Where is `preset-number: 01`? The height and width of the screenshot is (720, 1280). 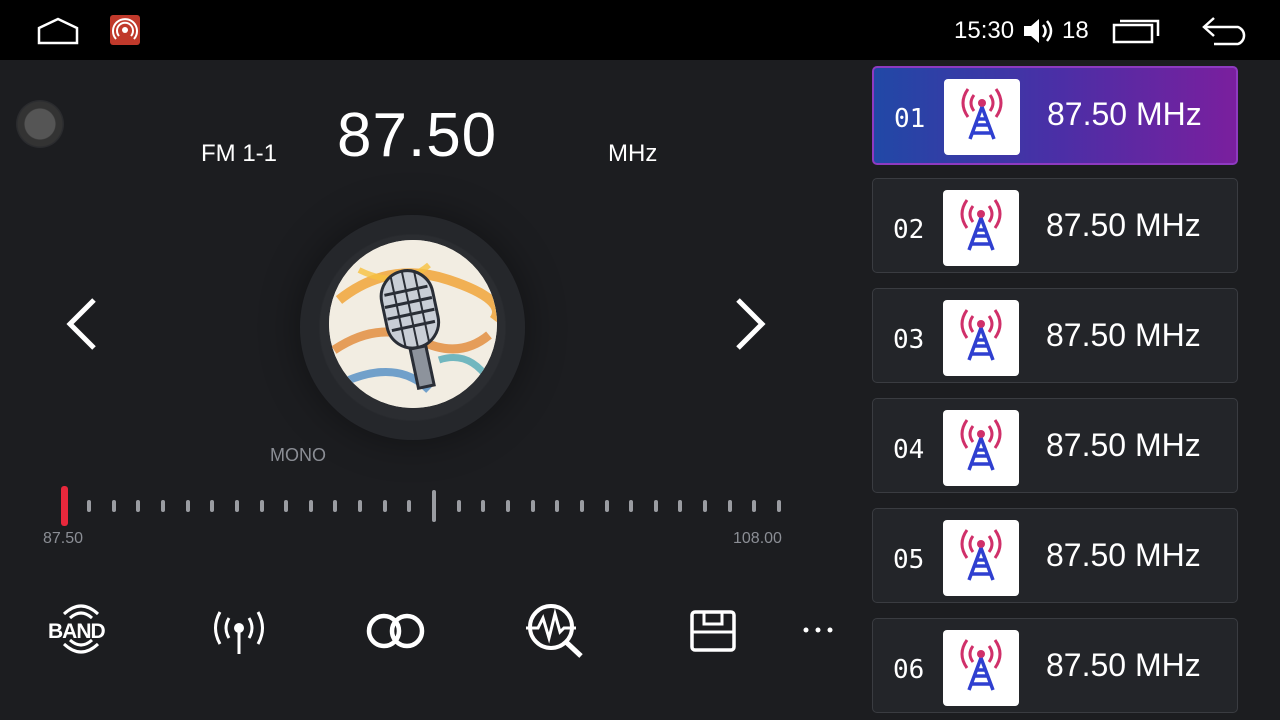 preset-number: 01 is located at coordinates (910, 119).